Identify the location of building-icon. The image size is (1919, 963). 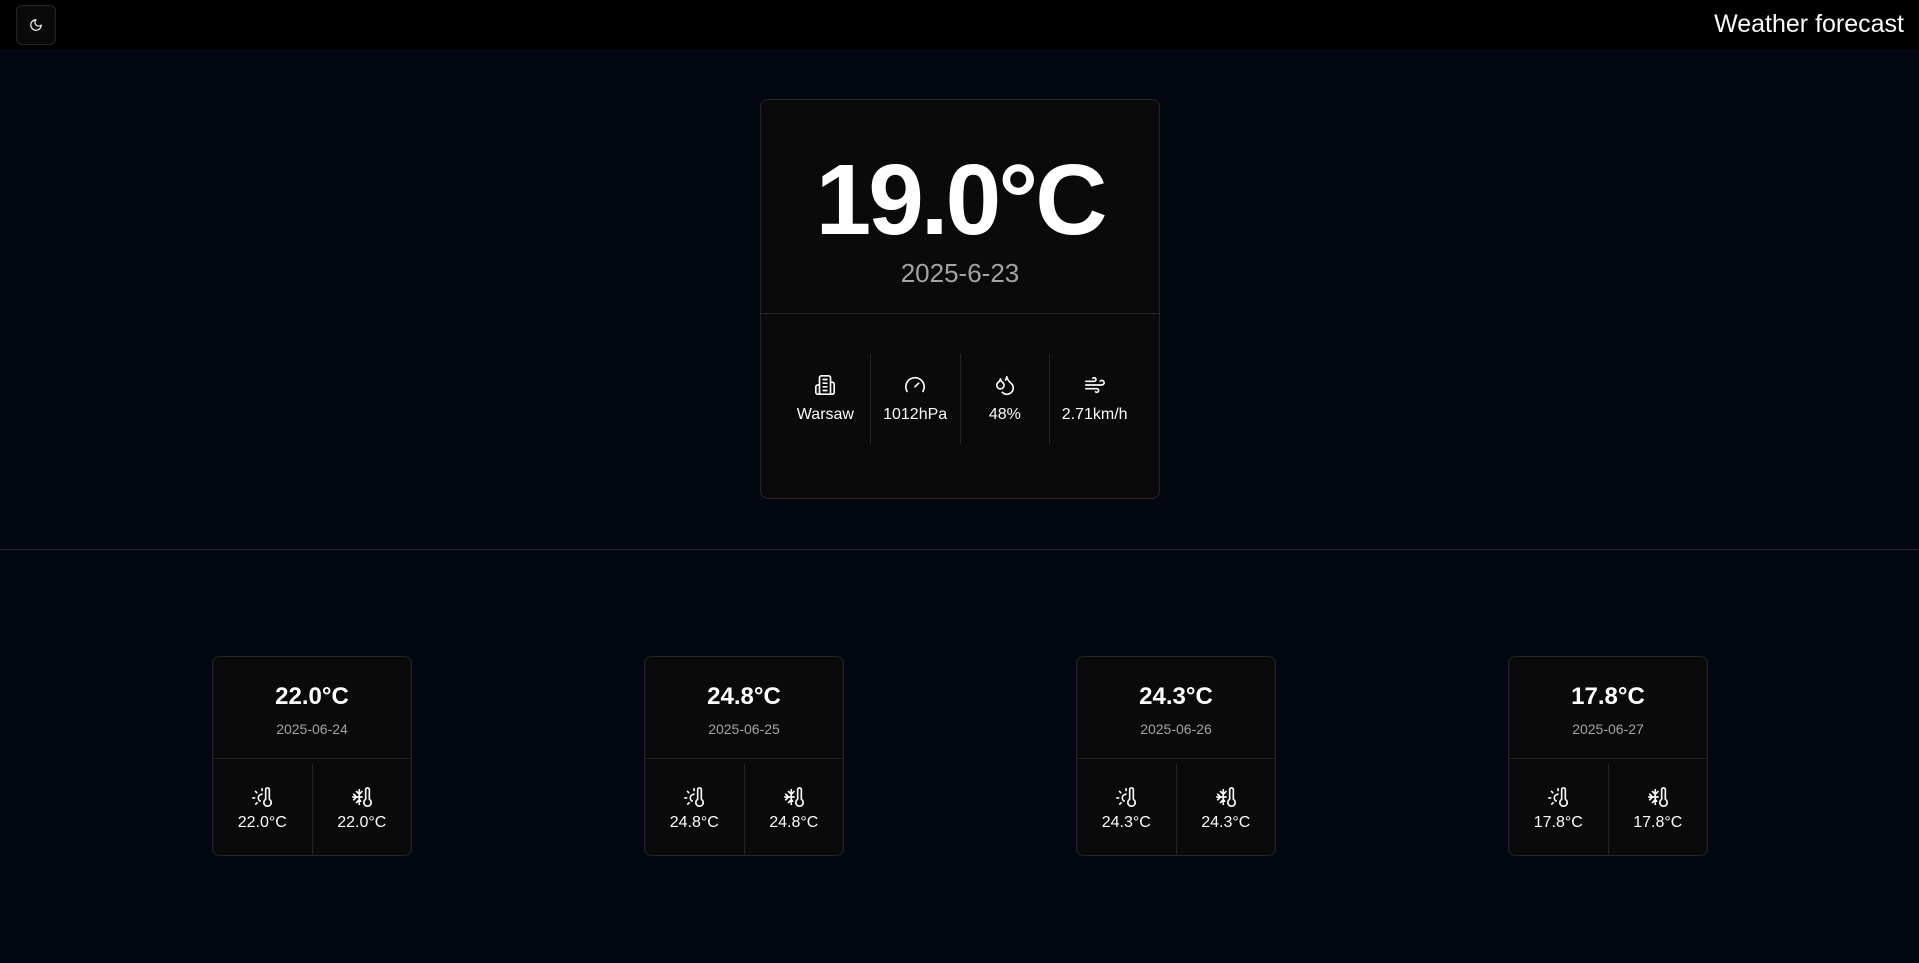
(825, 385).